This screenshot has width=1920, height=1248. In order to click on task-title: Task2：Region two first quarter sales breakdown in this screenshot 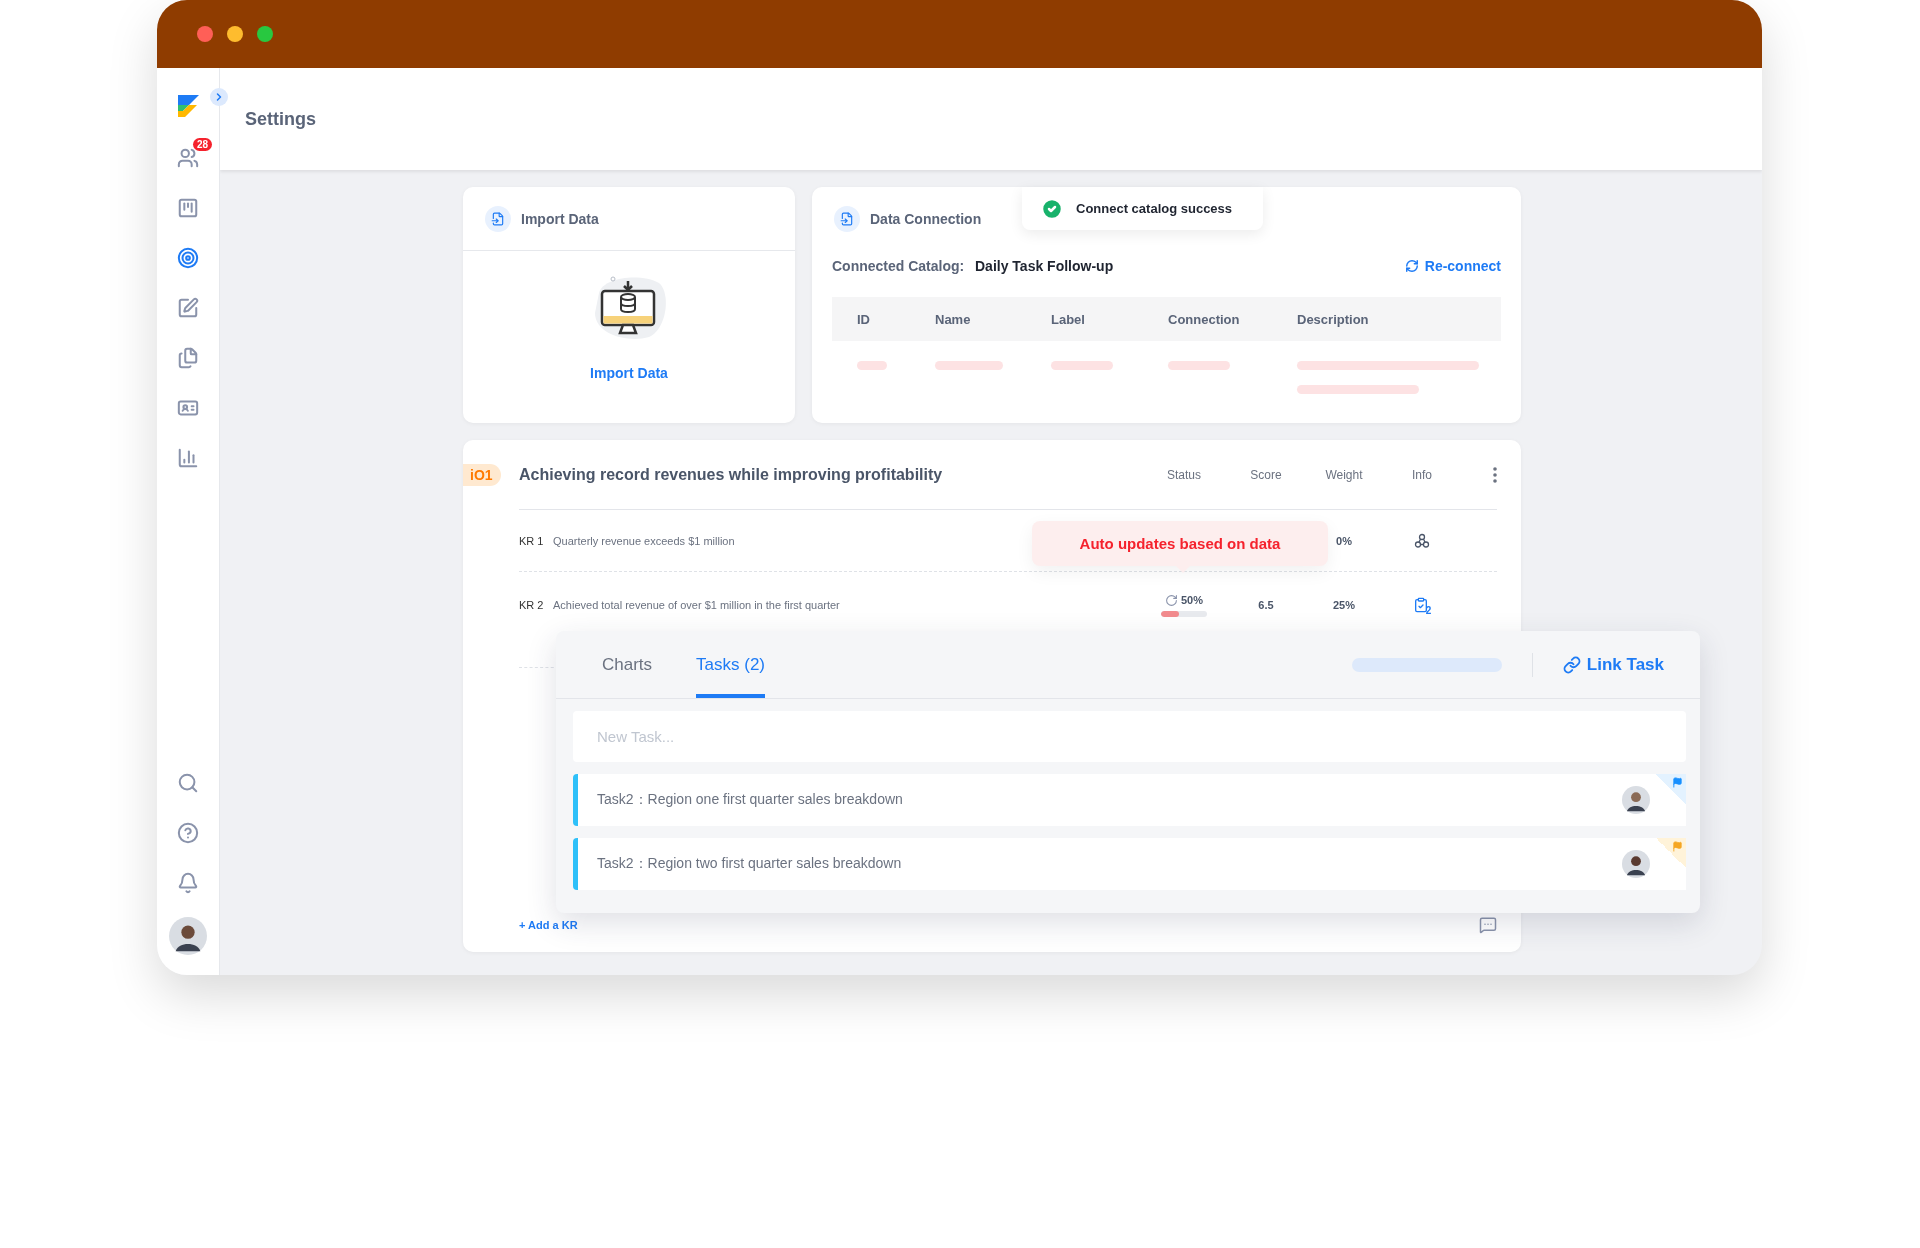, I will do `click(750, 864)`.